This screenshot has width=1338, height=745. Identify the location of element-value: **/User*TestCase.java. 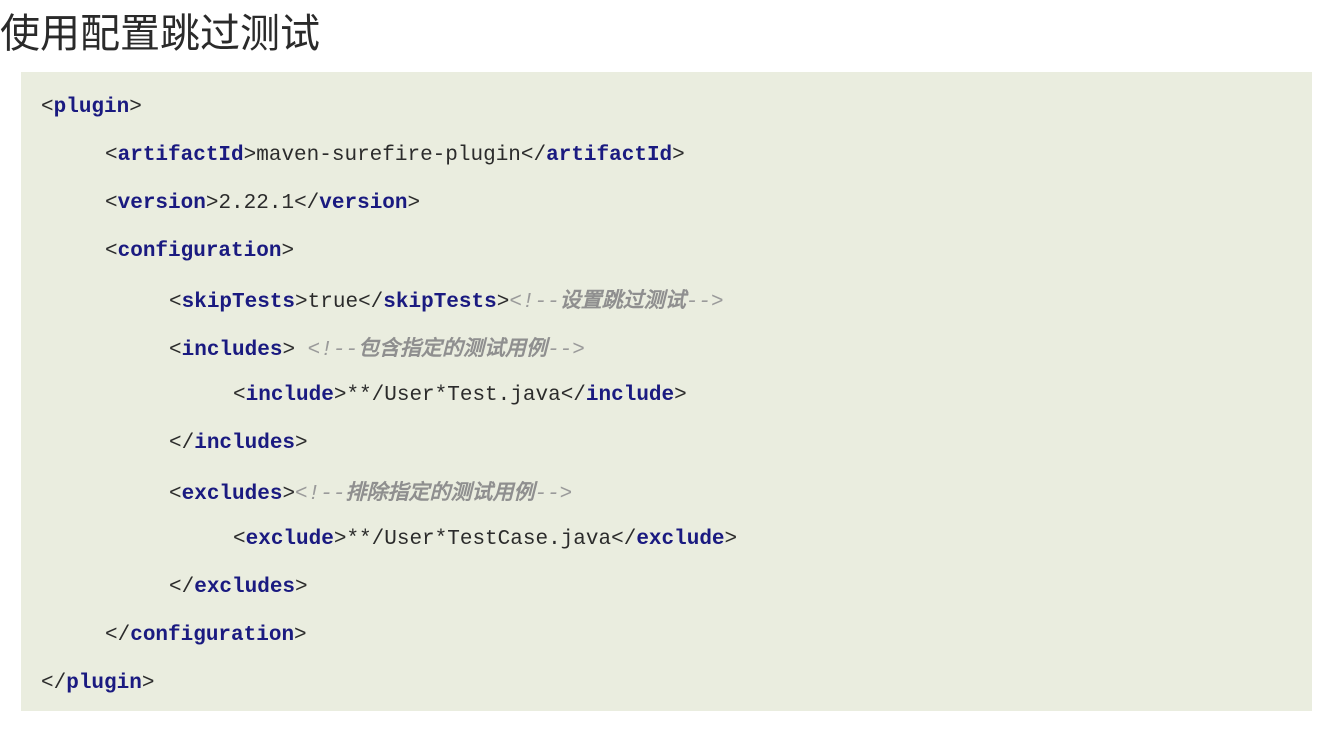
(479, 539).